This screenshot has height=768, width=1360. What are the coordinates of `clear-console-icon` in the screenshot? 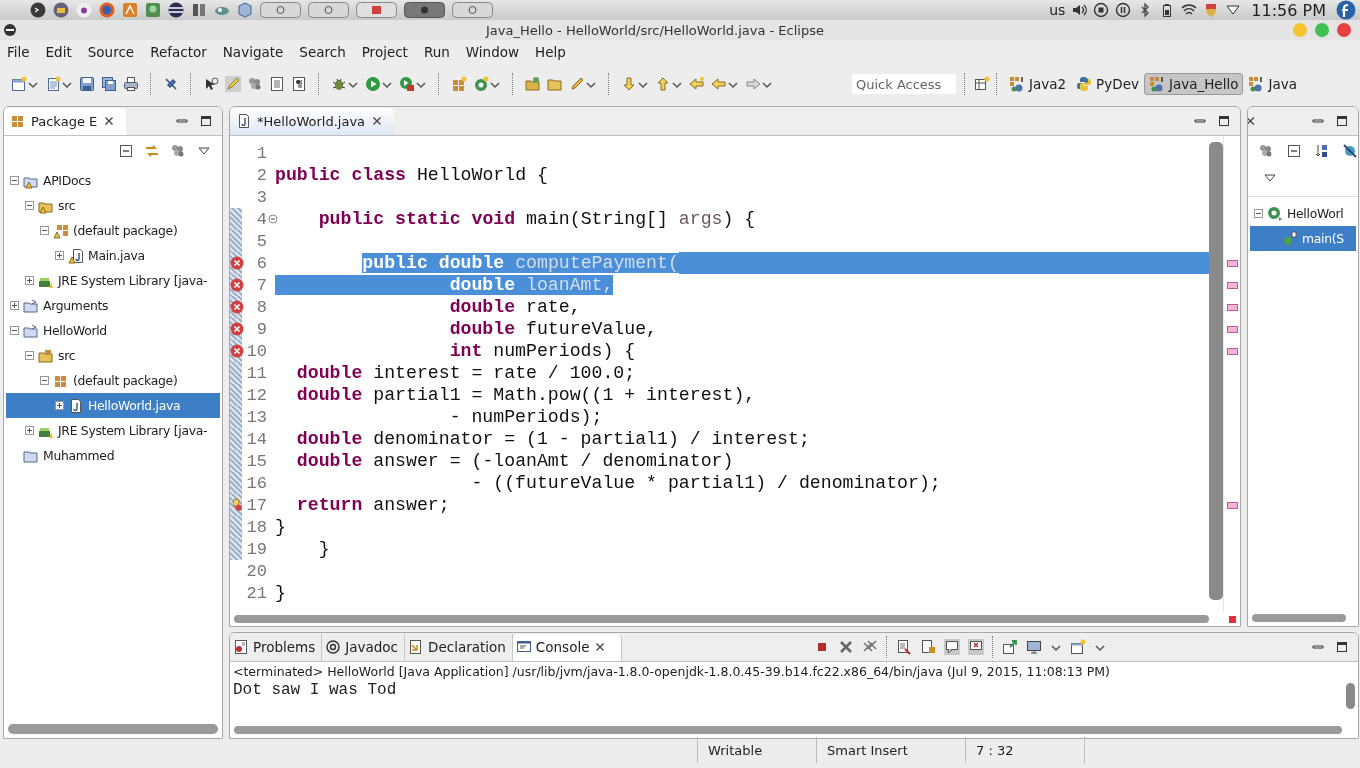 It's located at (904, 647).